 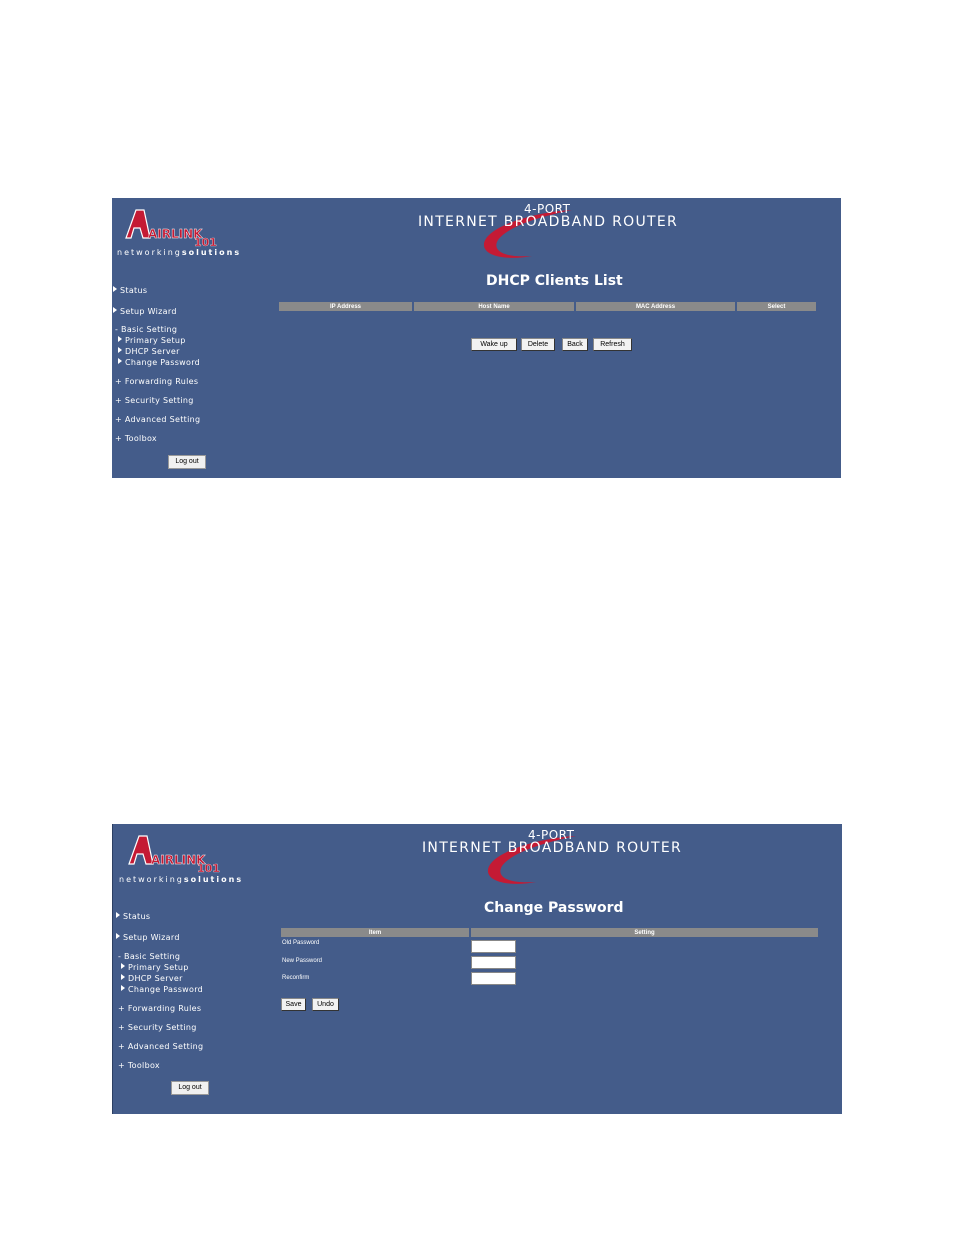 I want to click on reconfirm-field, so click(x=493, y=978).